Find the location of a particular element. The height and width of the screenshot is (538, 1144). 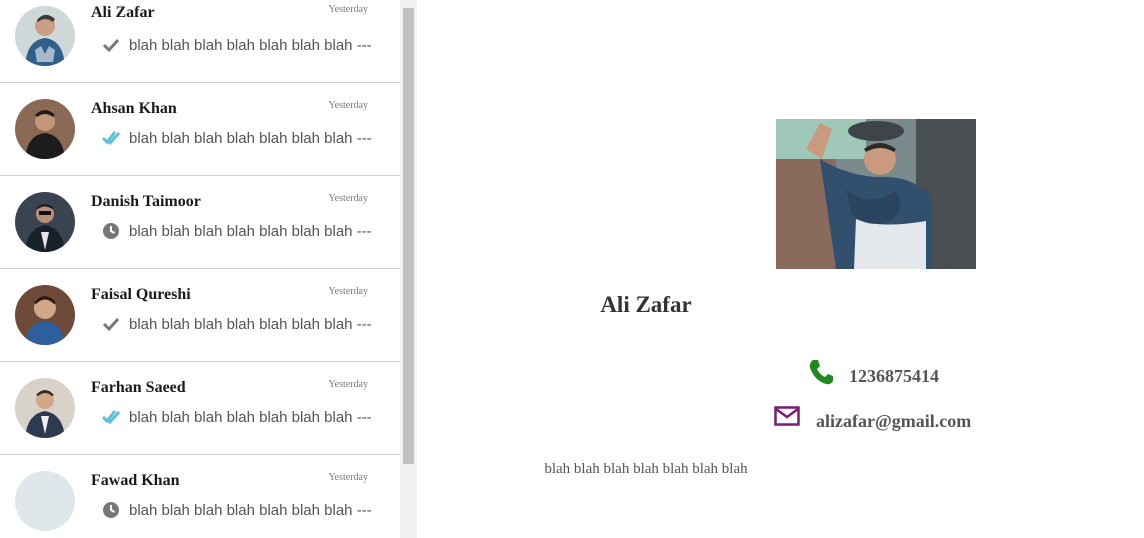

email-address: alizafar@gmail.com is located at coordinates (894, 421).